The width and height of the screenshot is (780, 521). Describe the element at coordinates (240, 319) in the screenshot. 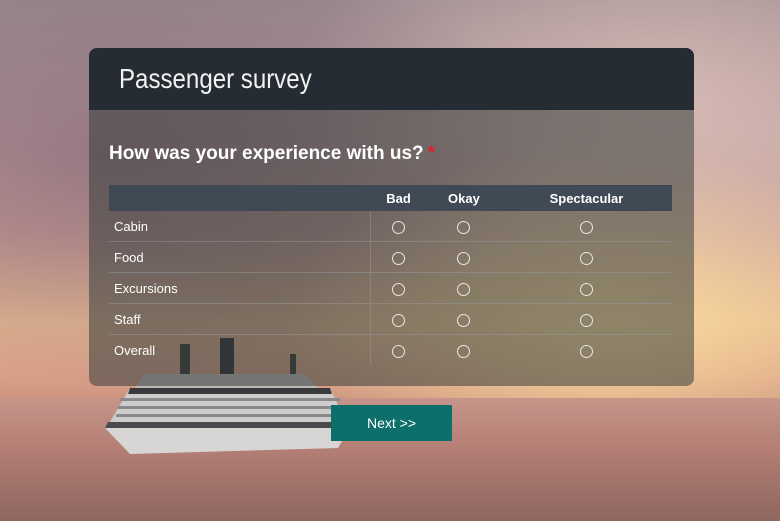

I see `row-label-staff: Staff` at that location.